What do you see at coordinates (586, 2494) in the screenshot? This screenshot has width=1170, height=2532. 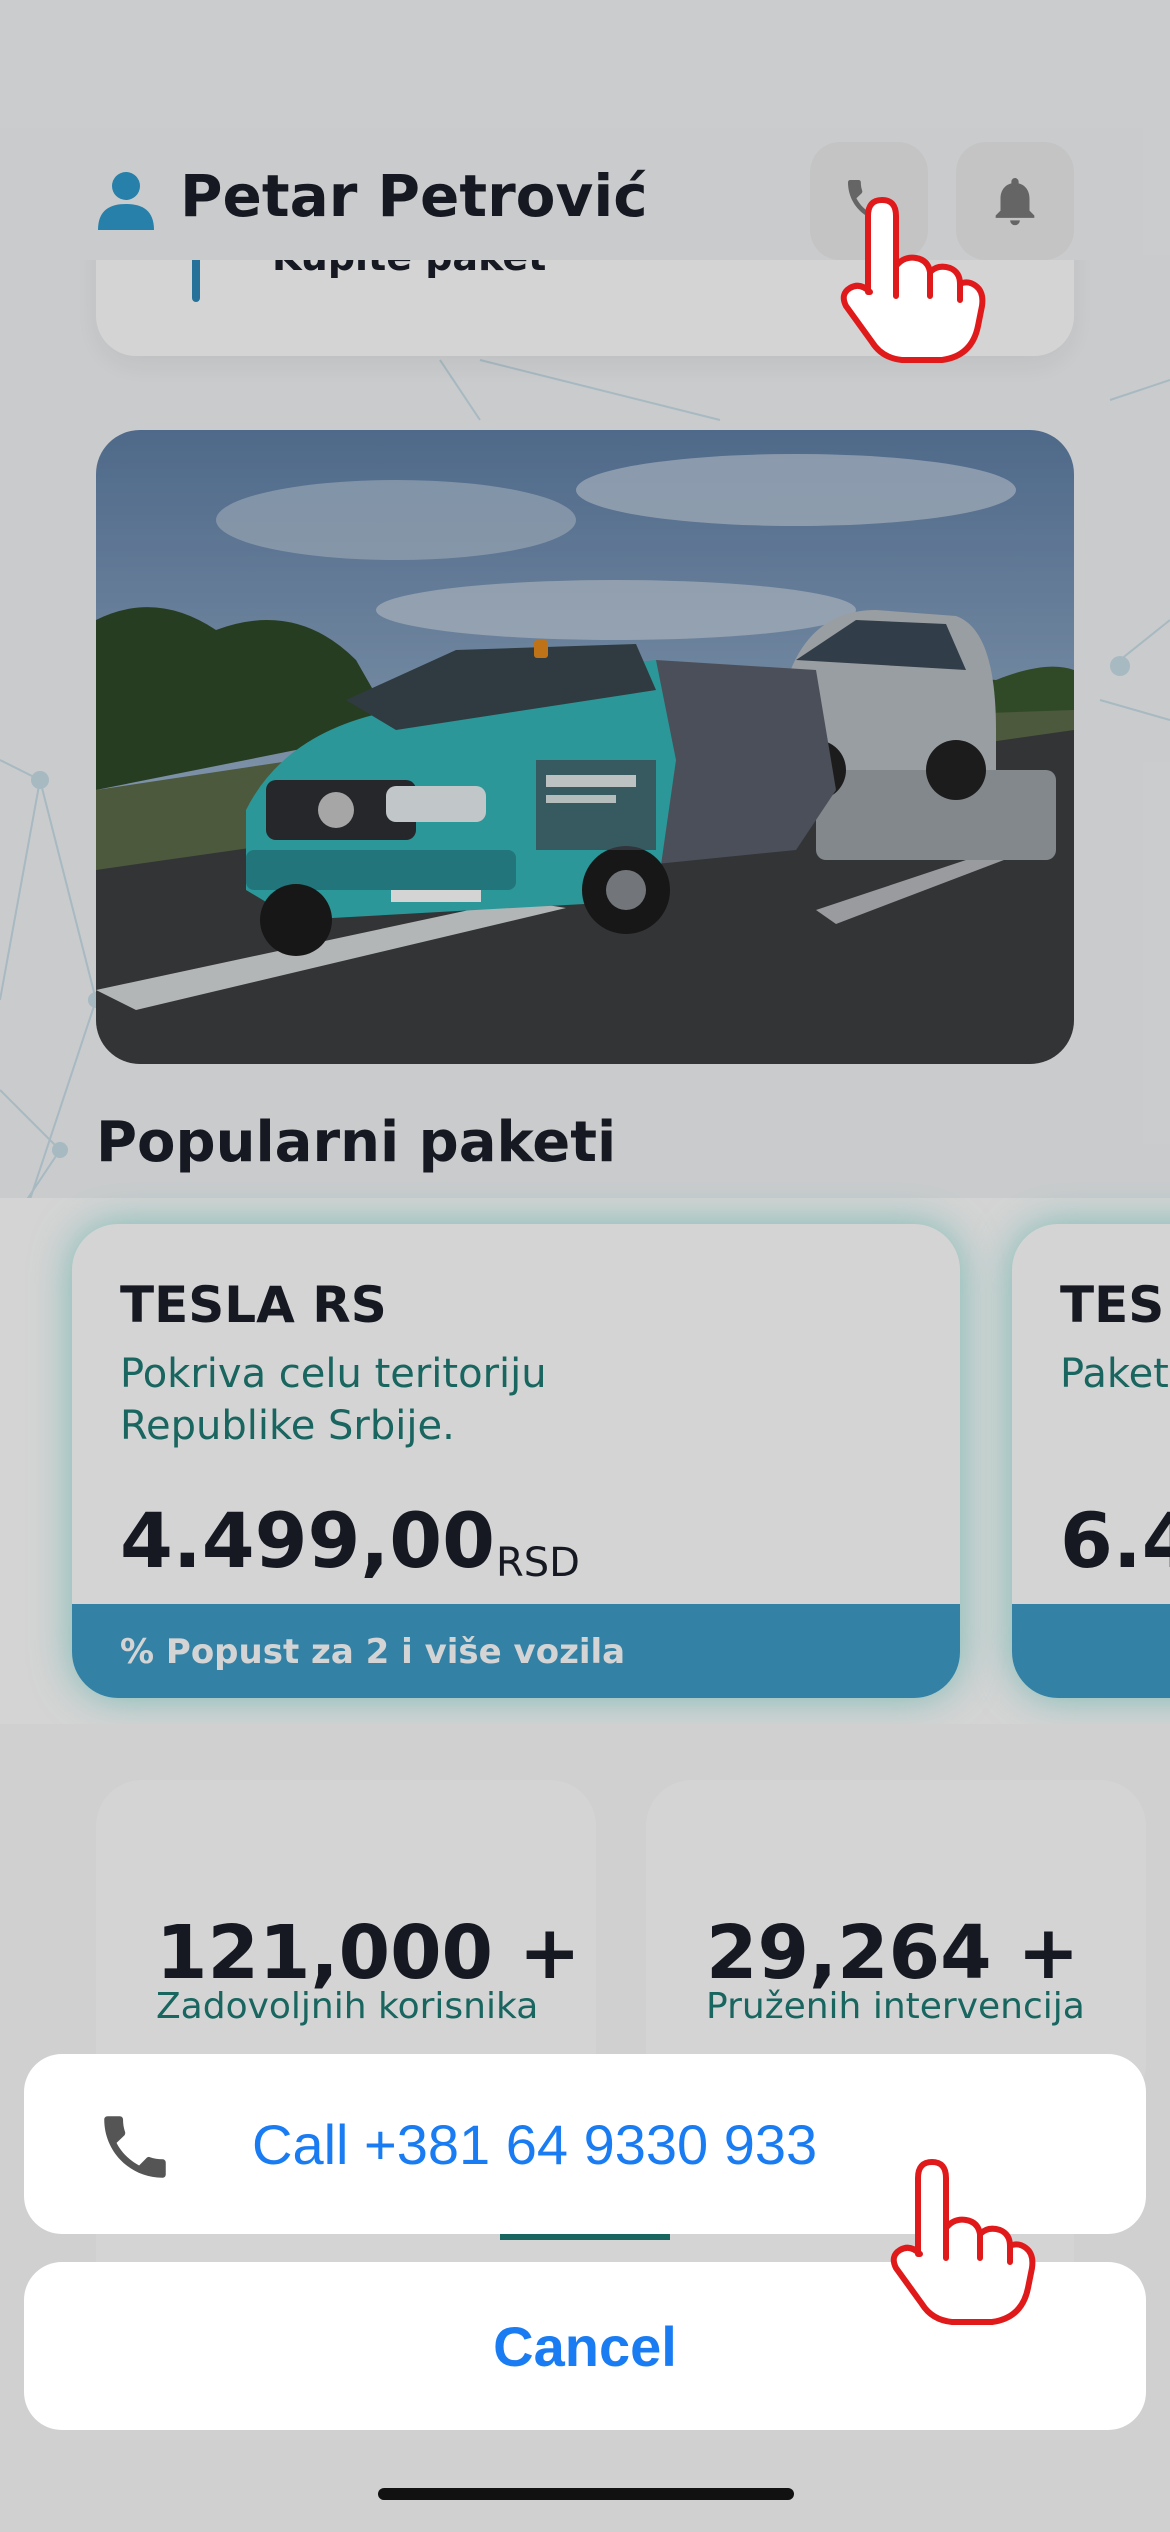 I see `home-indicator` at bounding box center [586, 2494].